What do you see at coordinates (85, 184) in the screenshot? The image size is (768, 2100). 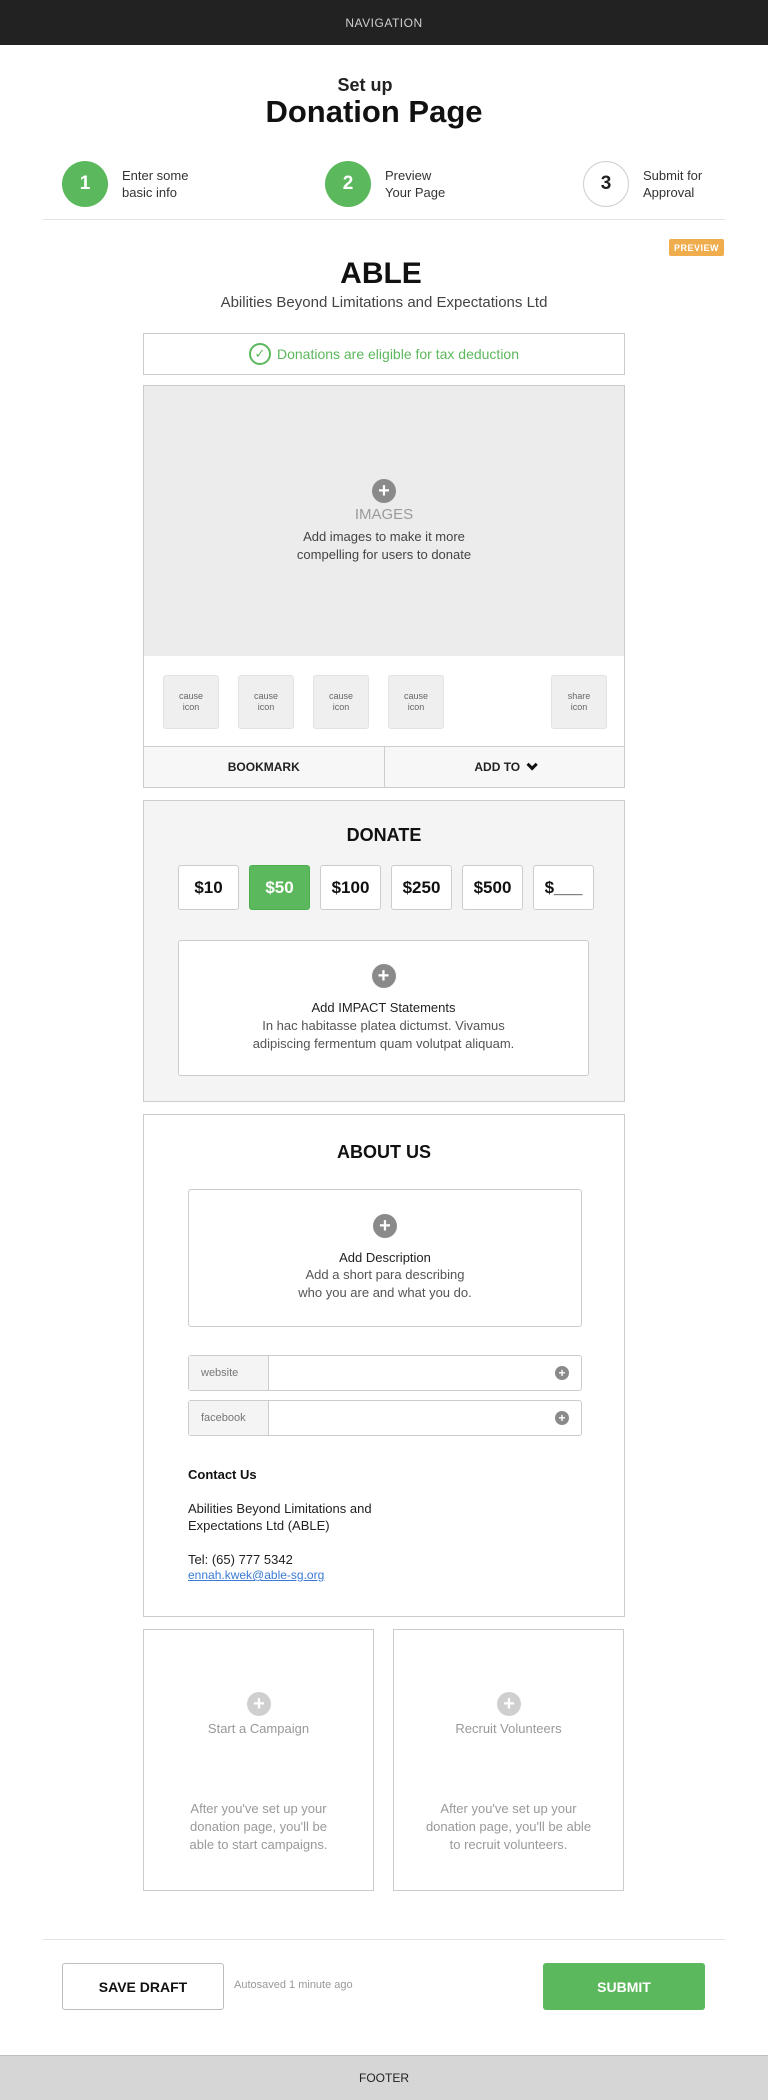 I see `step-1-number: 1` at bounding box center [85, 184].